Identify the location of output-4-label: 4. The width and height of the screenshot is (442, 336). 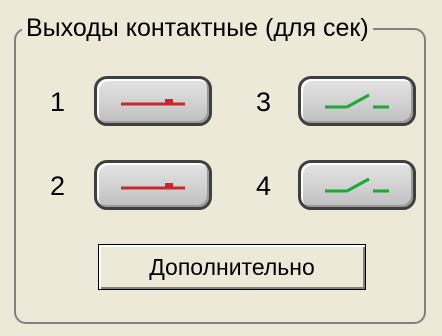
(264, 186).